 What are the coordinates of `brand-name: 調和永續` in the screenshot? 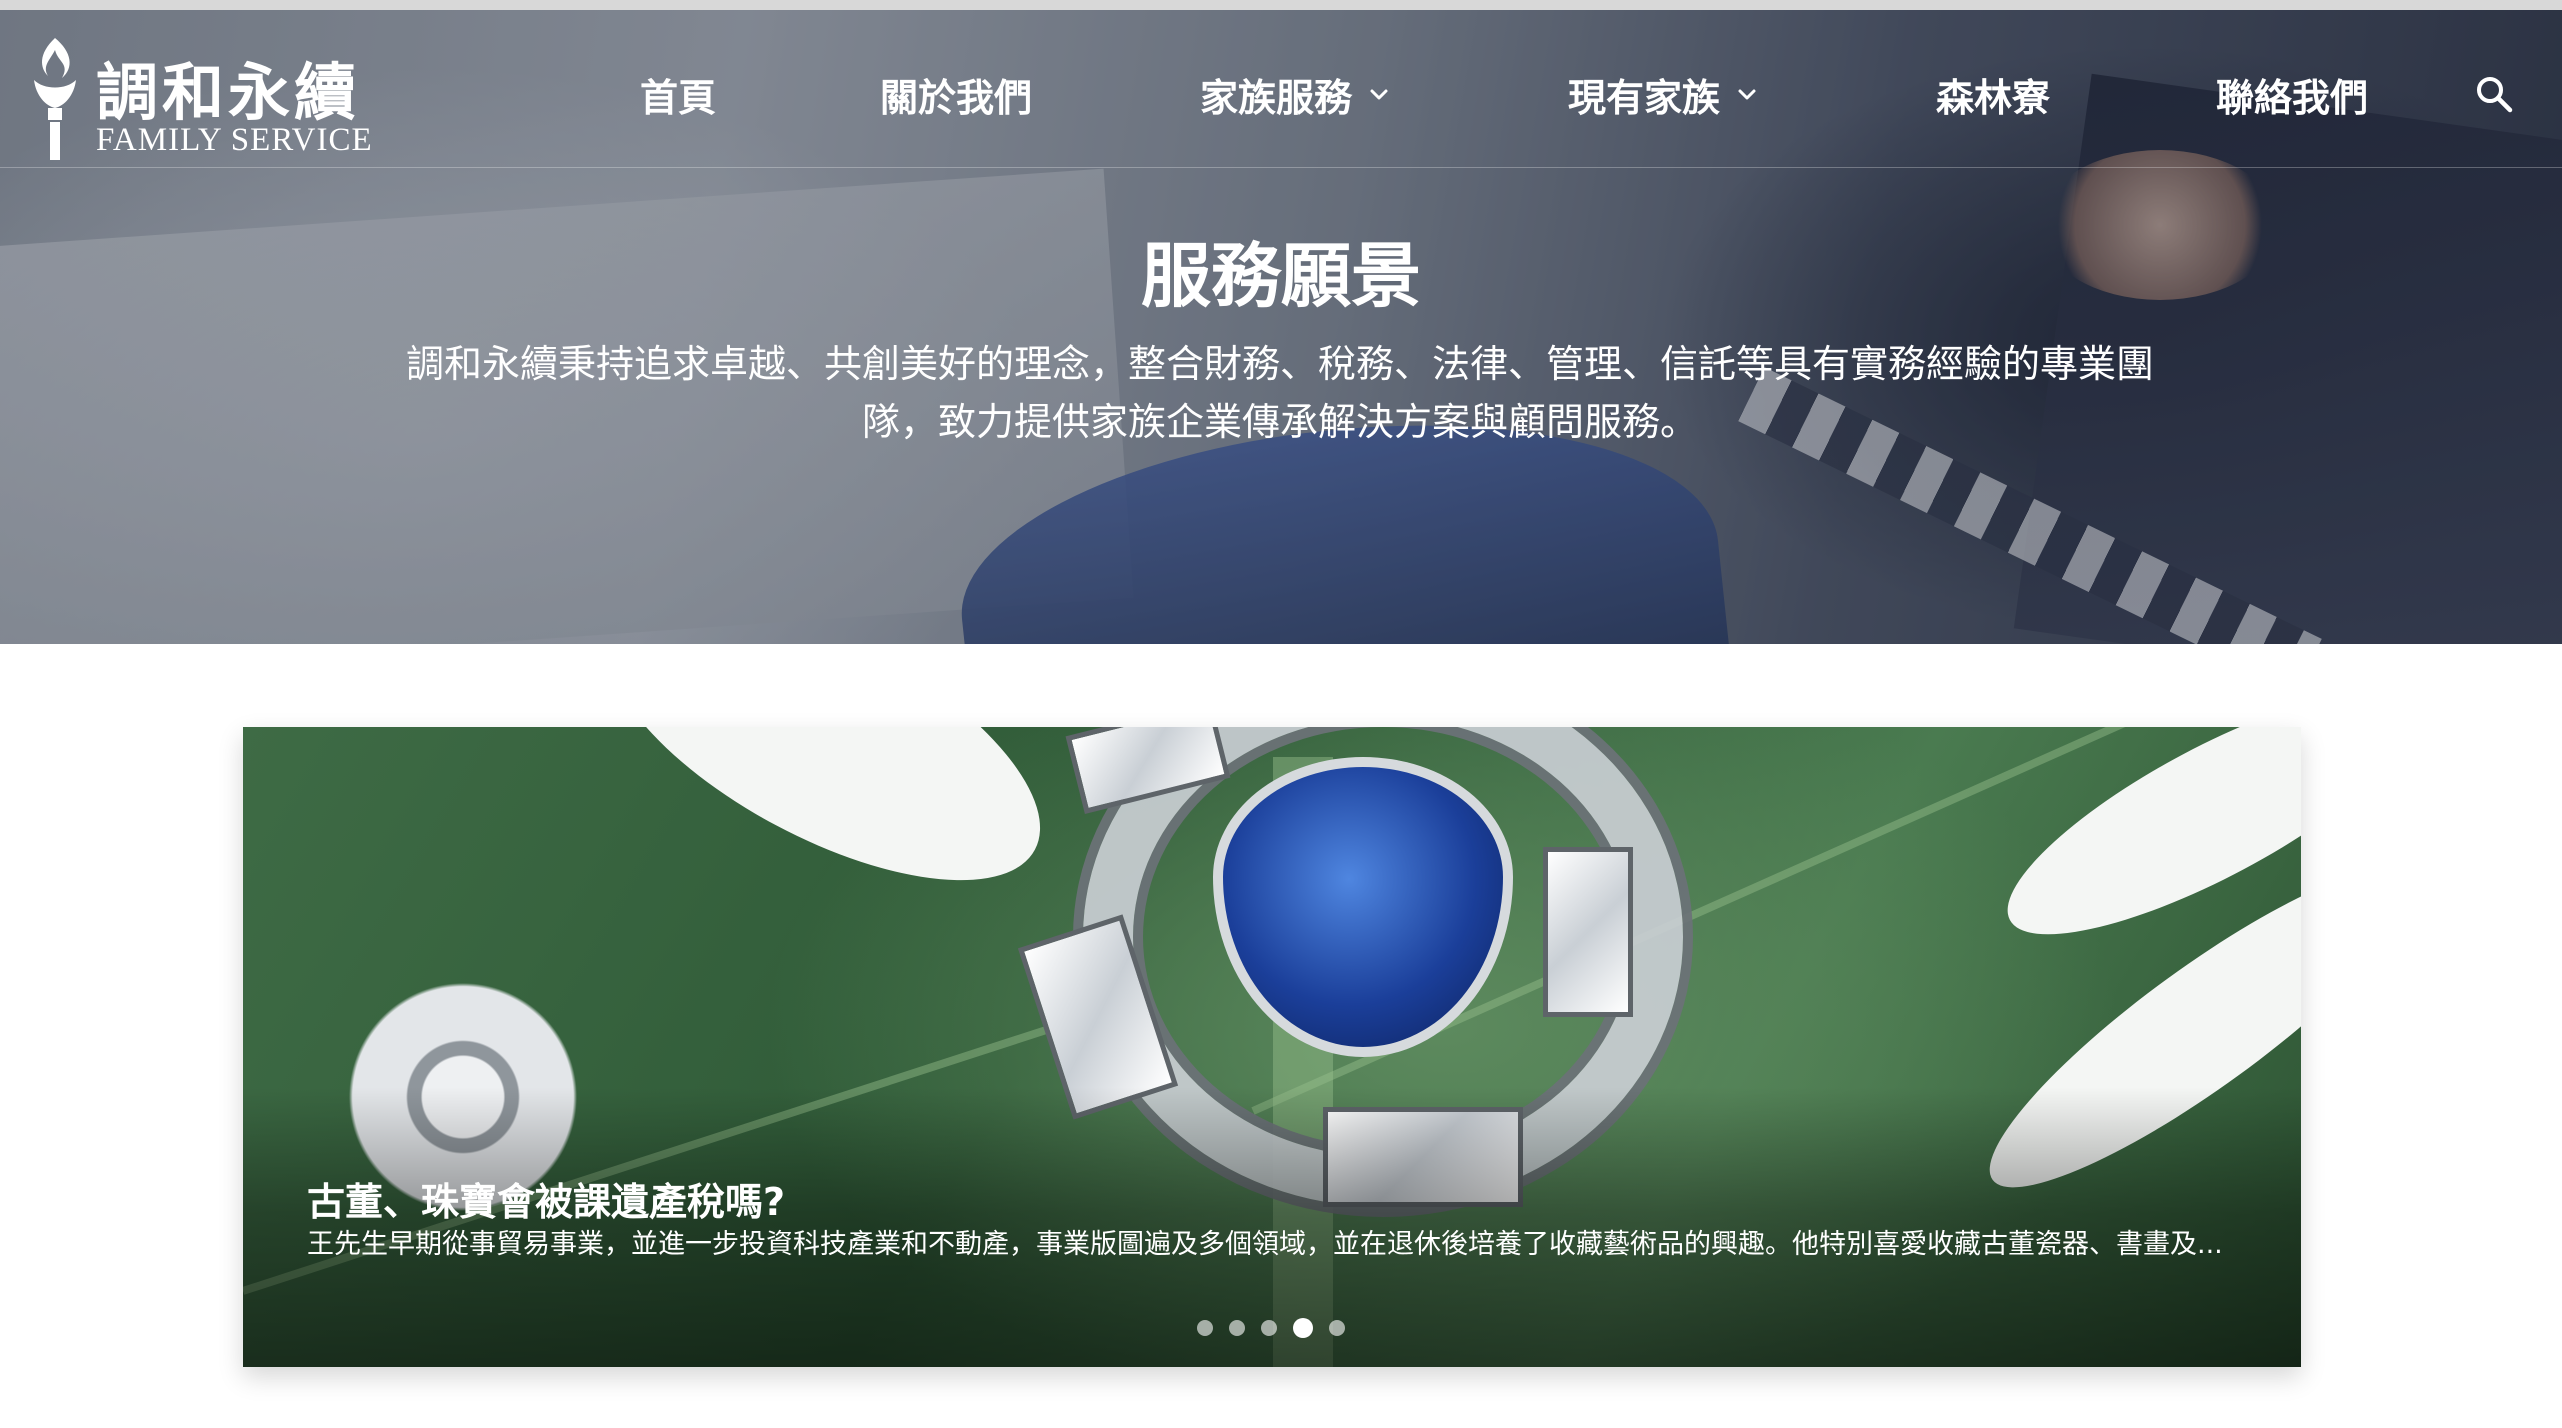 It's located at (228, 92).